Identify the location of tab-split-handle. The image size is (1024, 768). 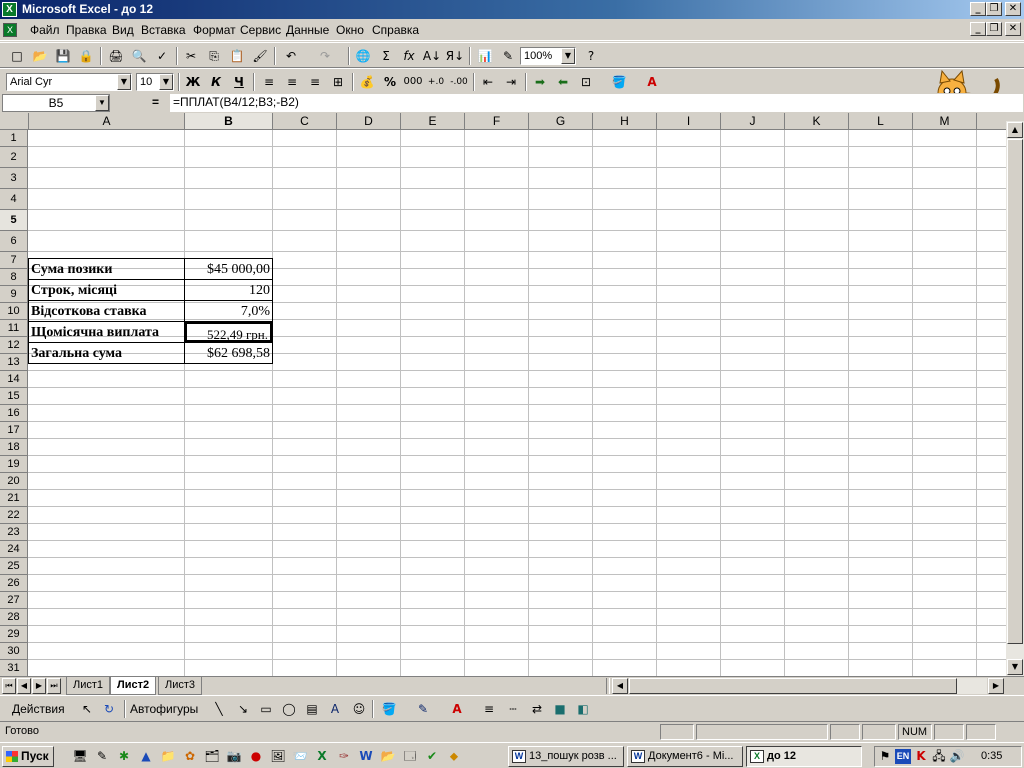
(608, 686).